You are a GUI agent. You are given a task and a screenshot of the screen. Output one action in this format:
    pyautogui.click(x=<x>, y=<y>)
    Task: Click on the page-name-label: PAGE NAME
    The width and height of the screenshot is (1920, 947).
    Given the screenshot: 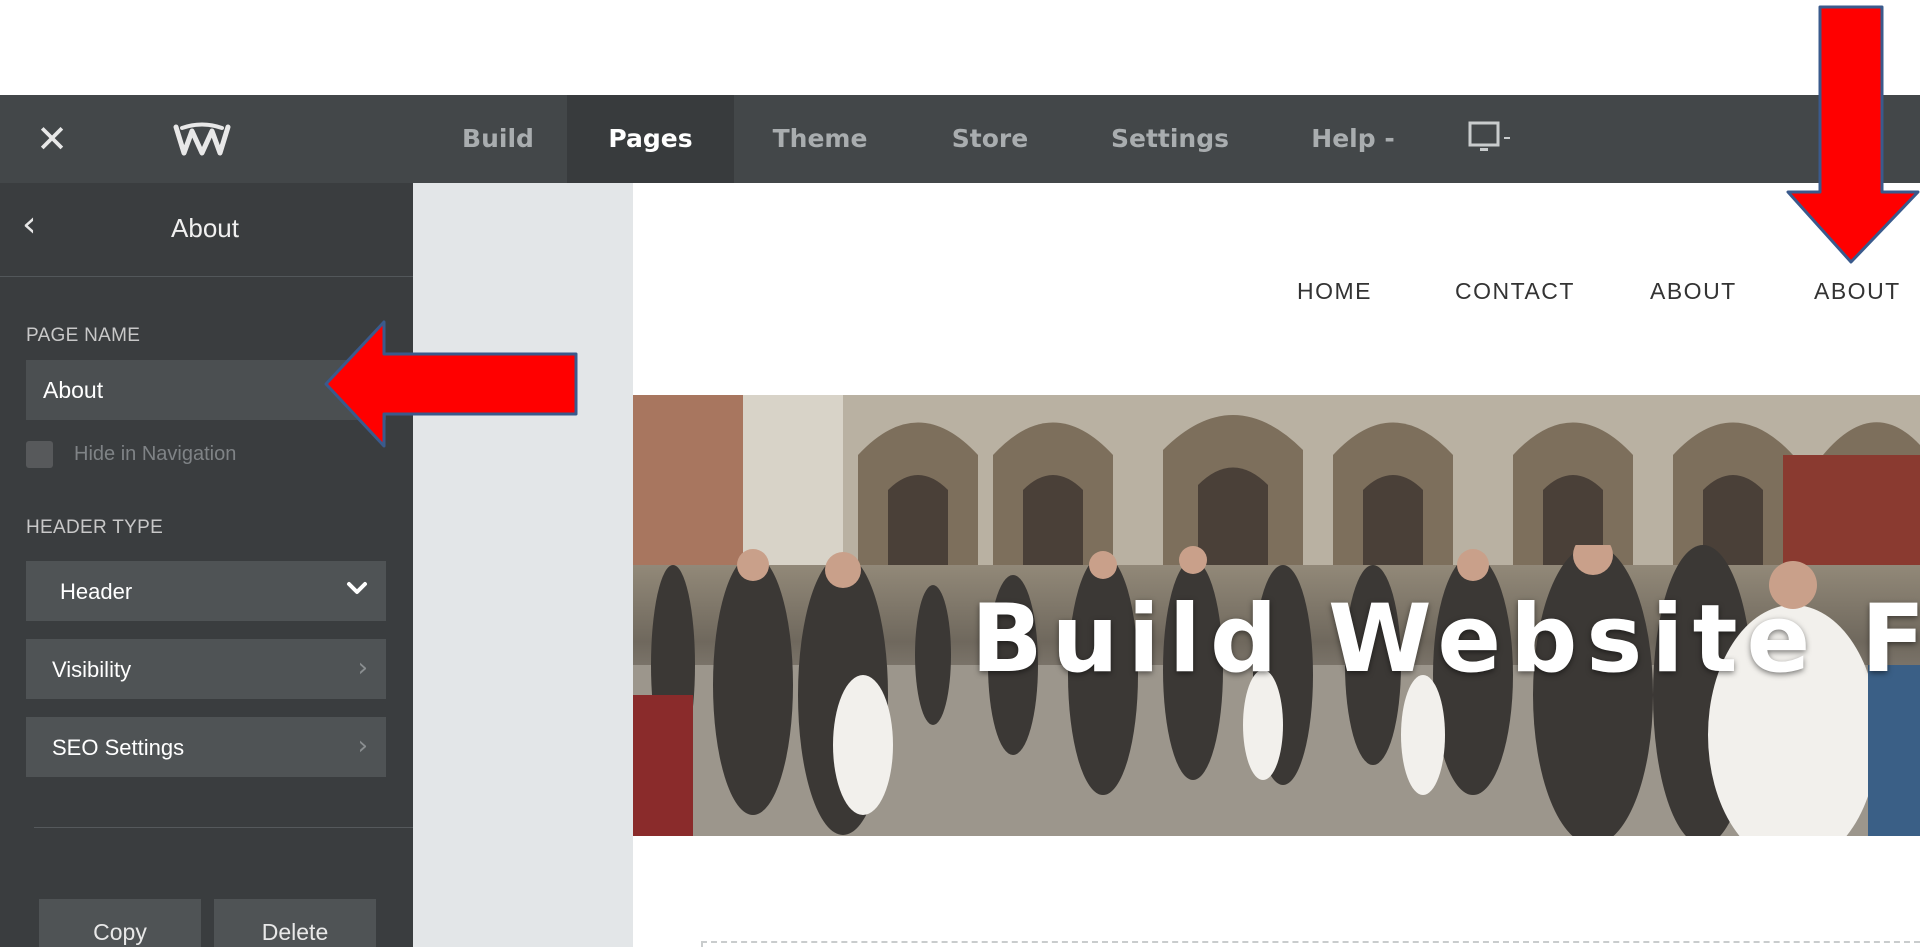 What is the action you would take?
    pyautogui.click(x=83, y=335)
    